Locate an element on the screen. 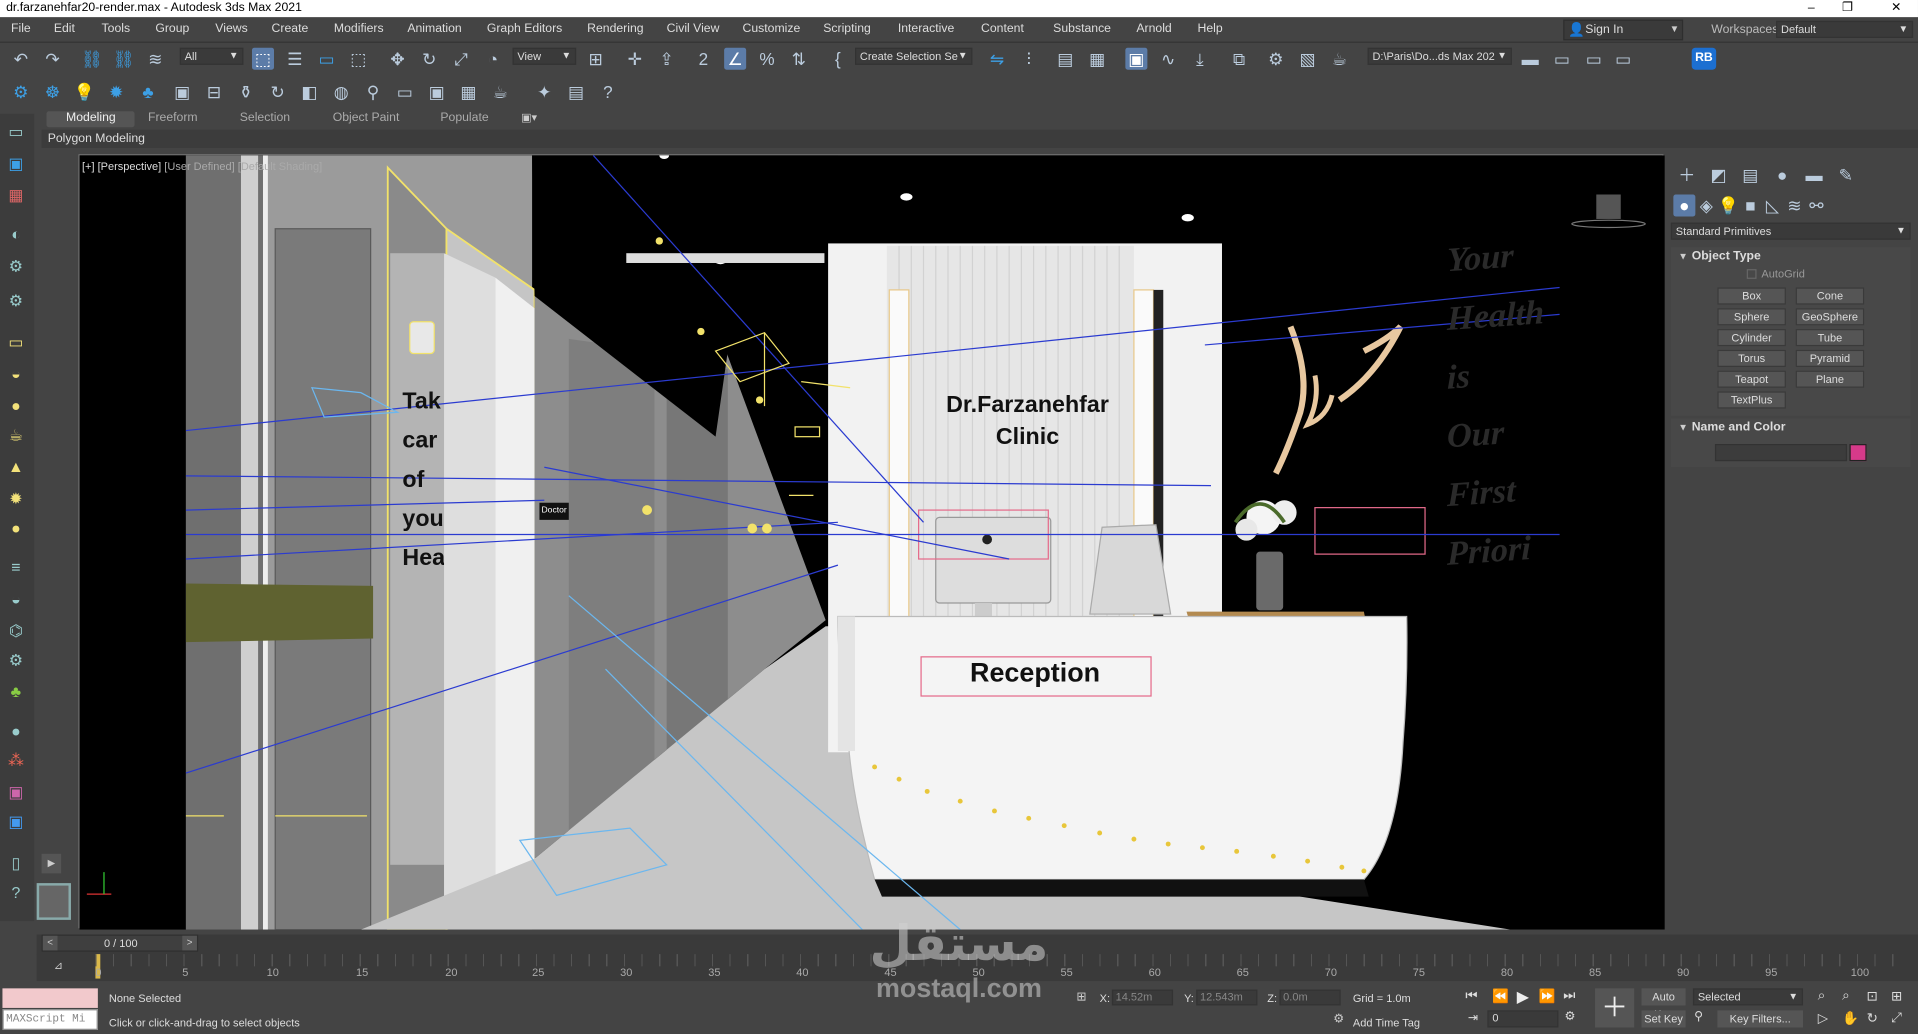 This screenshot has height=1034, width=1918. viewport-layout-tab is located at coordinates (53, 901).